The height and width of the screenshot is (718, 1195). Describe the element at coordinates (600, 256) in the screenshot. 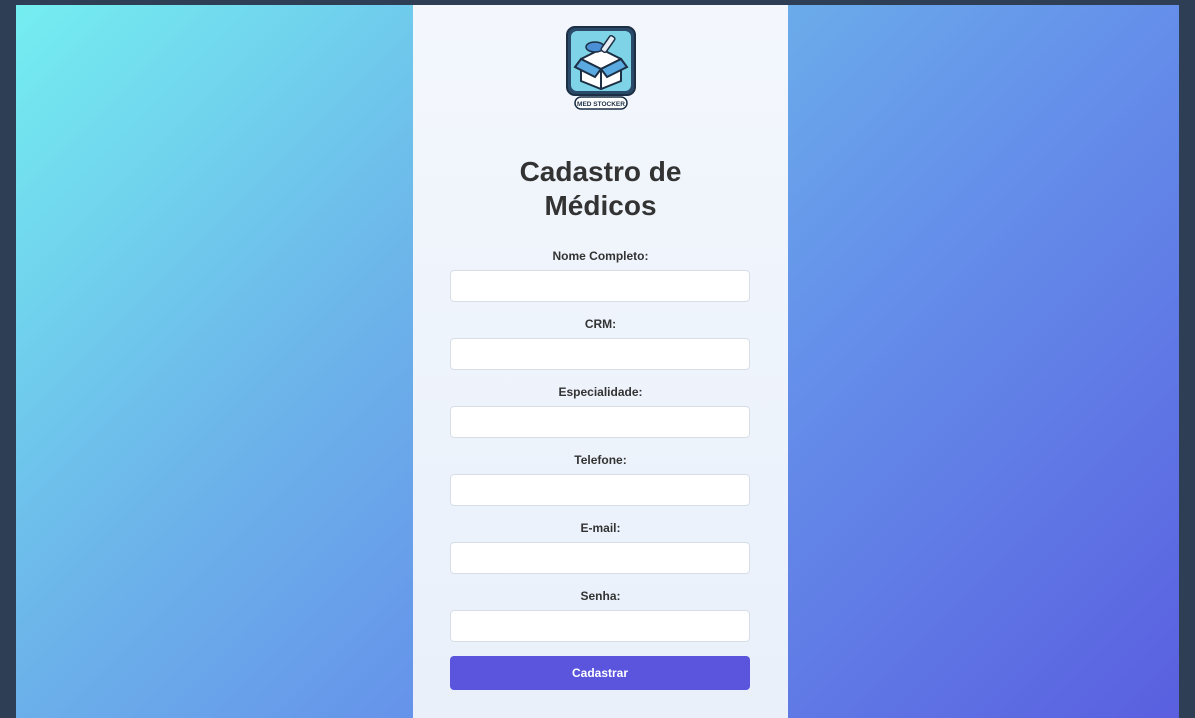

I see `full-name-label: Nome Completo:` at that location.